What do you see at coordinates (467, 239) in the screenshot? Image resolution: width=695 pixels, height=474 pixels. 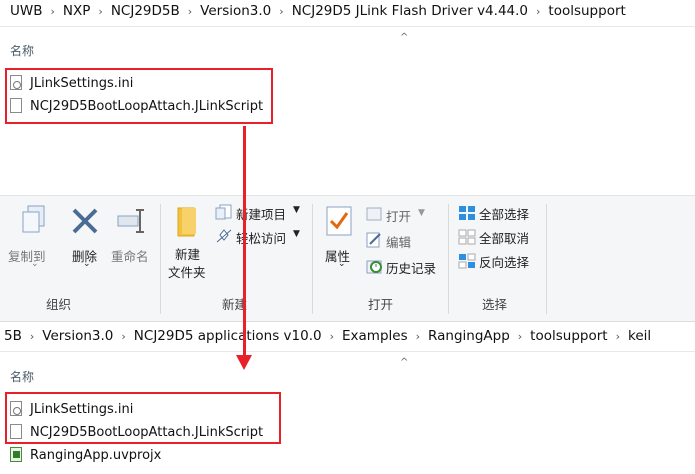 I see `select-none-icon` at bounding box center [467, 239].